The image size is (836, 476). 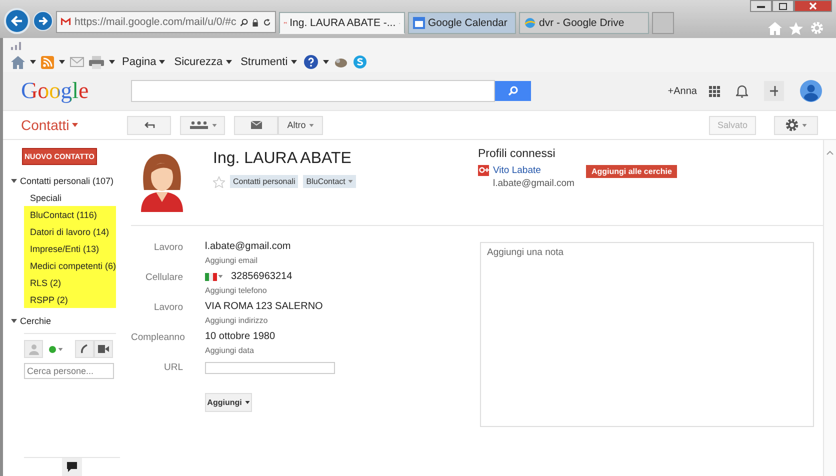 What do you see at coordinates (359, 62) in the screenshot?
I see `skype-icon` at bounding box center [359, 62].